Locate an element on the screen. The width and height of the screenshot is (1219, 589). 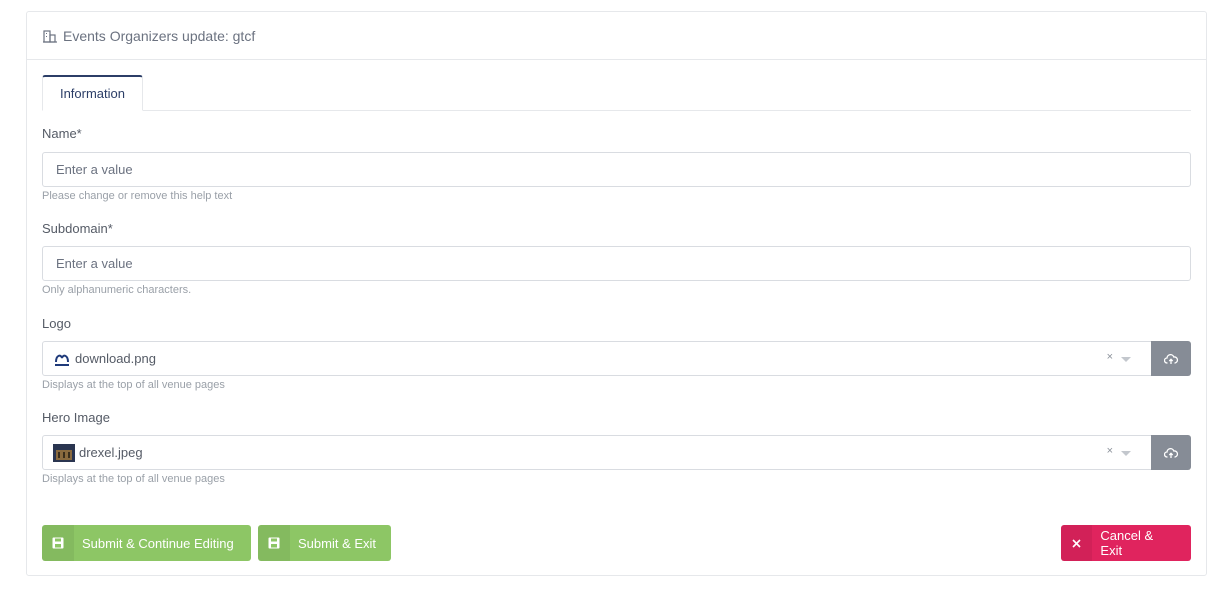
hero-image-chevron-down-icon is located at coordinates (1126, 453).